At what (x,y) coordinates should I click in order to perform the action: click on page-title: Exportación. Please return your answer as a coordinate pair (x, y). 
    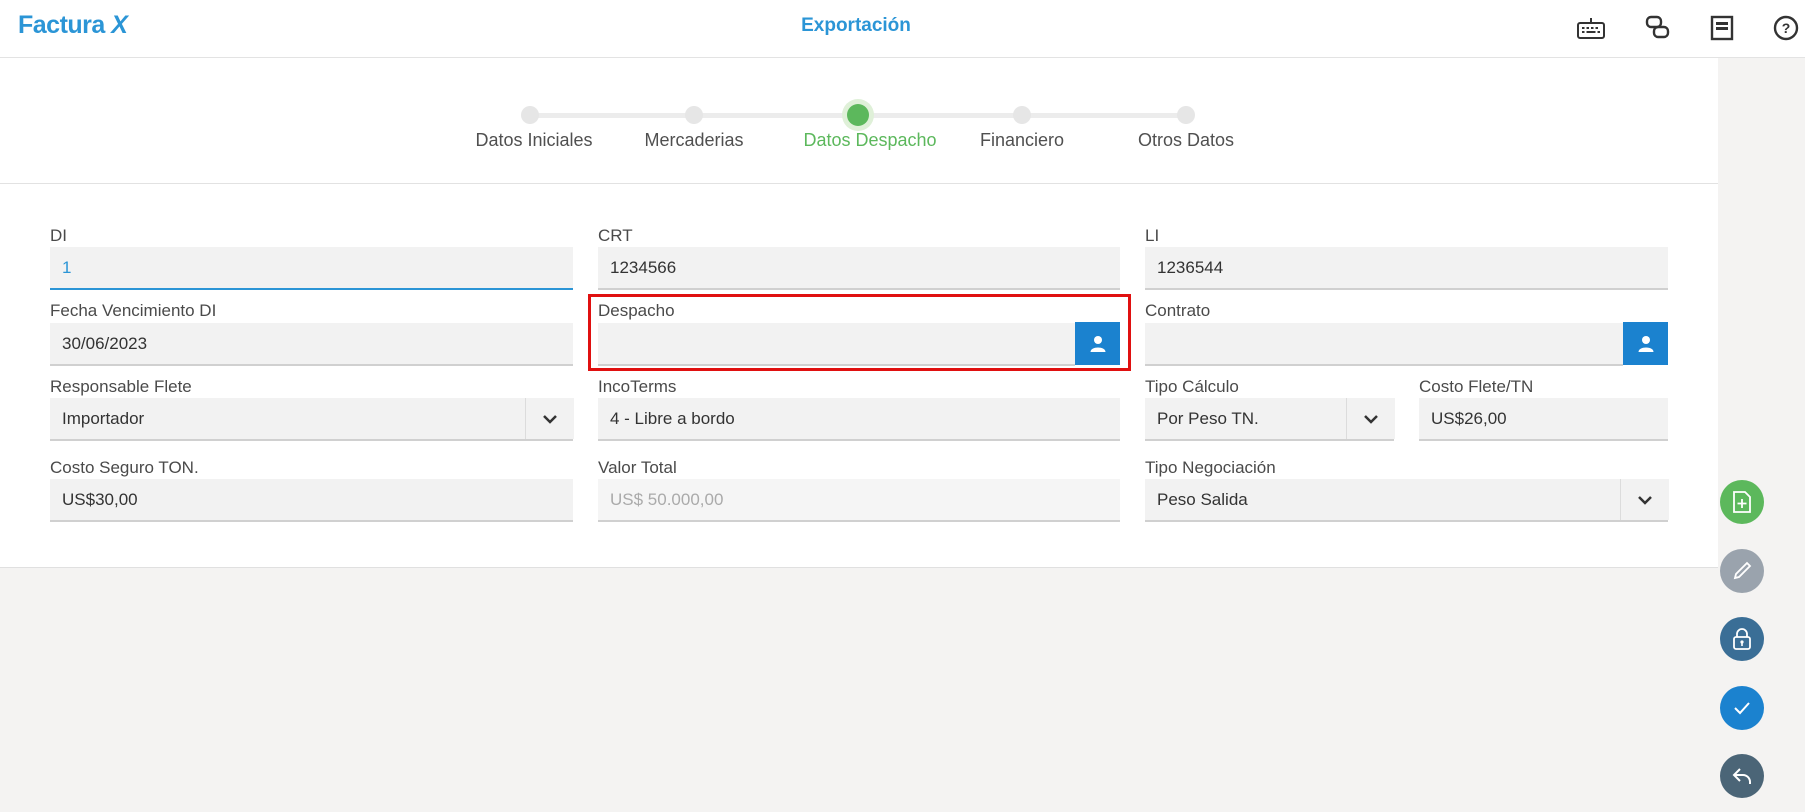
    Looking at the image, I should click on (856, 25).